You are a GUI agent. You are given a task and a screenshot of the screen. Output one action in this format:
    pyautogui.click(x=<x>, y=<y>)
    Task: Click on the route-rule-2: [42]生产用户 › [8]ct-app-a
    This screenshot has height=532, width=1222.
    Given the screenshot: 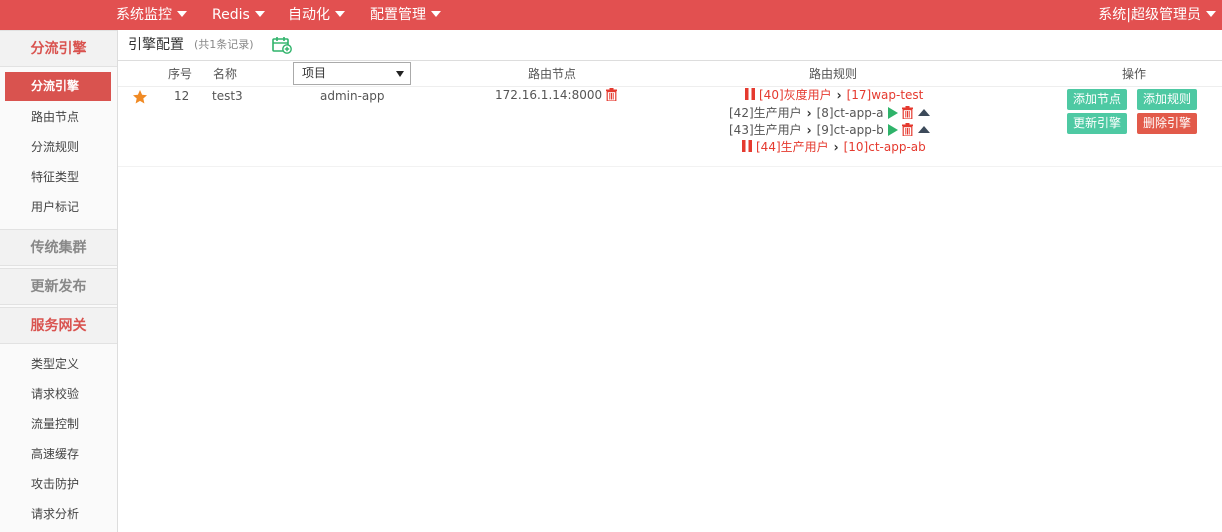 What is the action you would take?
    pyautogui.click(x=829, y=113)
    